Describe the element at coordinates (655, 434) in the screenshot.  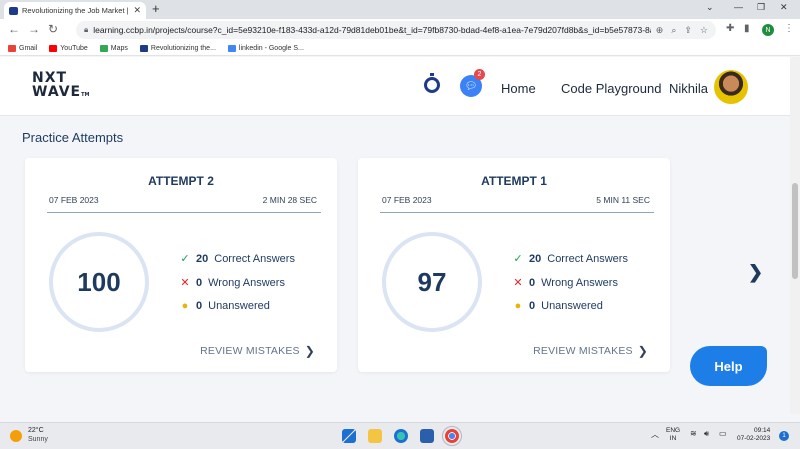
I see `tray-overflow-chevron-icon: ︿` at that location.